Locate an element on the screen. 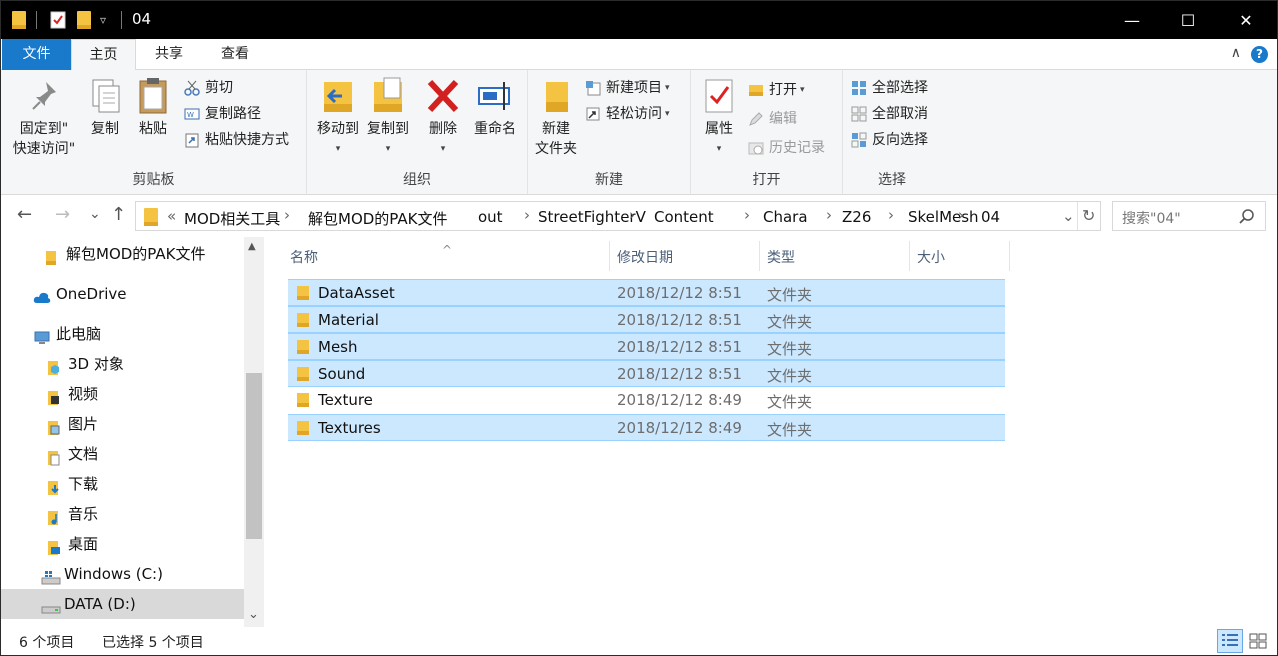 The width and height of the screenshot is (1278, 656). navpane-item: 此电脑 is located at coordinates (67, 334).